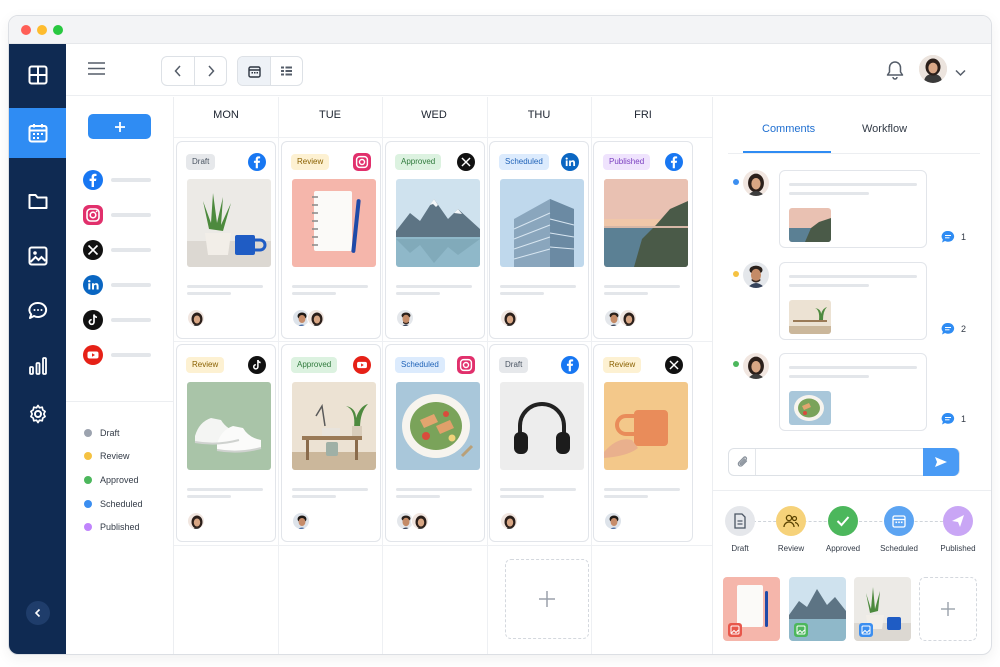 This screenshot has height=667, width=1000. I want to click on account-facebook, so click(123, 180).